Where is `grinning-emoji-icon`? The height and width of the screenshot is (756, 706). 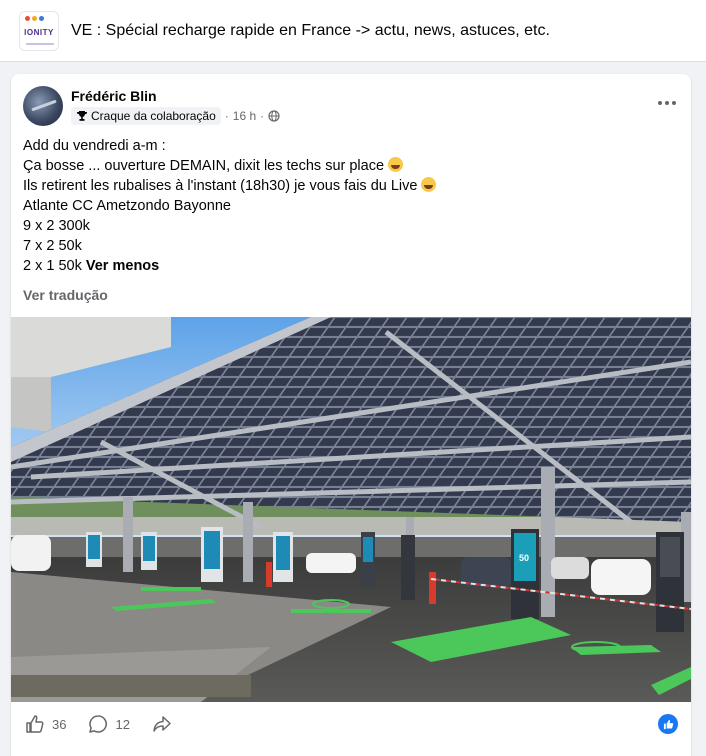
grinning-emoji-icon is located at coordinates (396, 164).